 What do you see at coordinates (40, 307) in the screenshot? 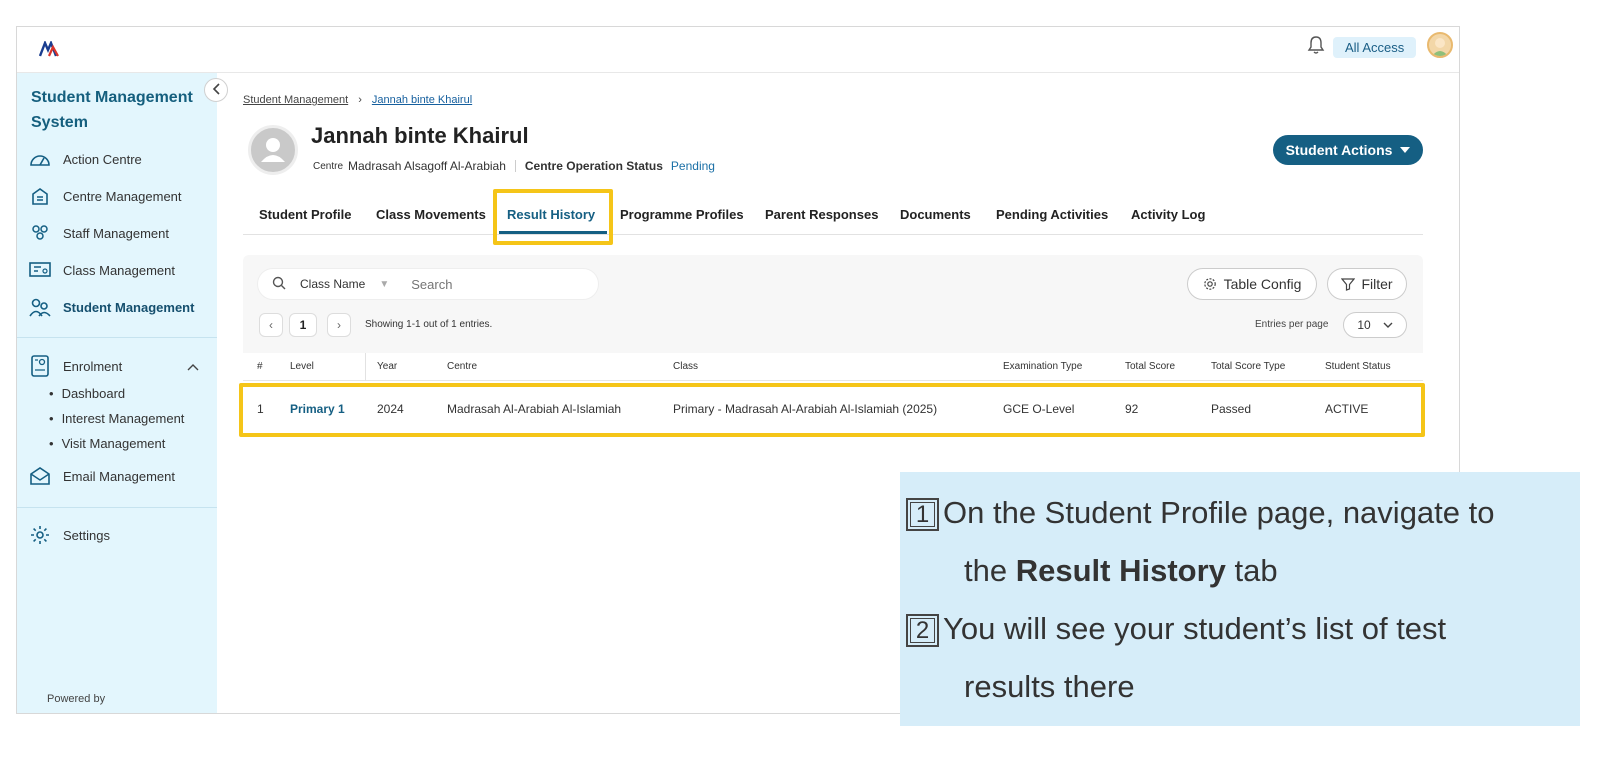
I see `students-icon` at bounding box center [40, 307].